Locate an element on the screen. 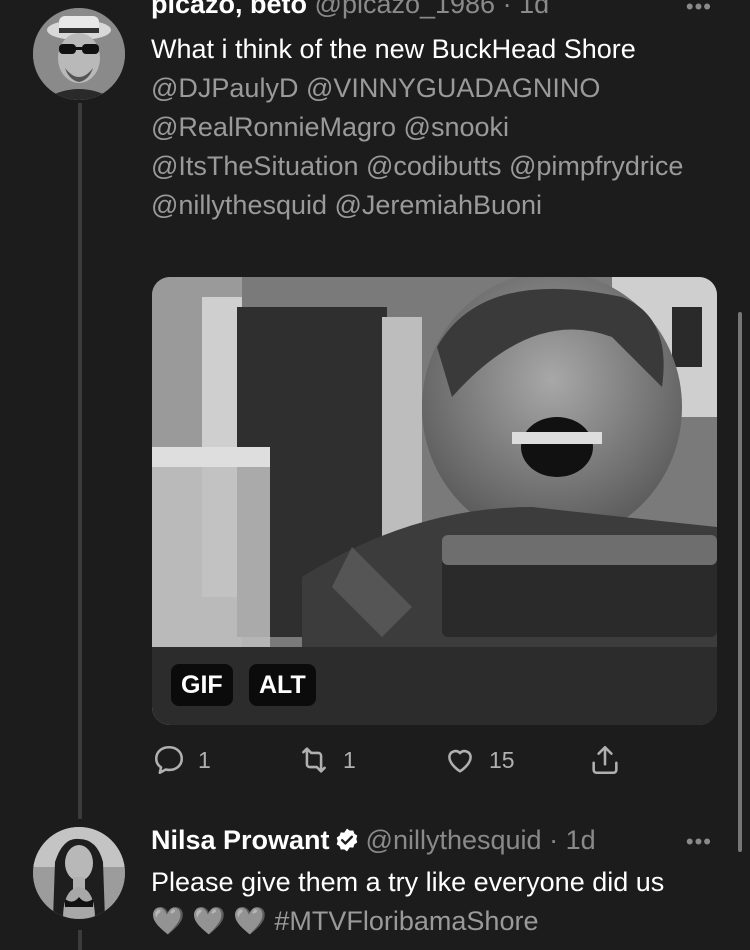 The image size is (750, 950). scrollbar is located at coordinates (740, 582).